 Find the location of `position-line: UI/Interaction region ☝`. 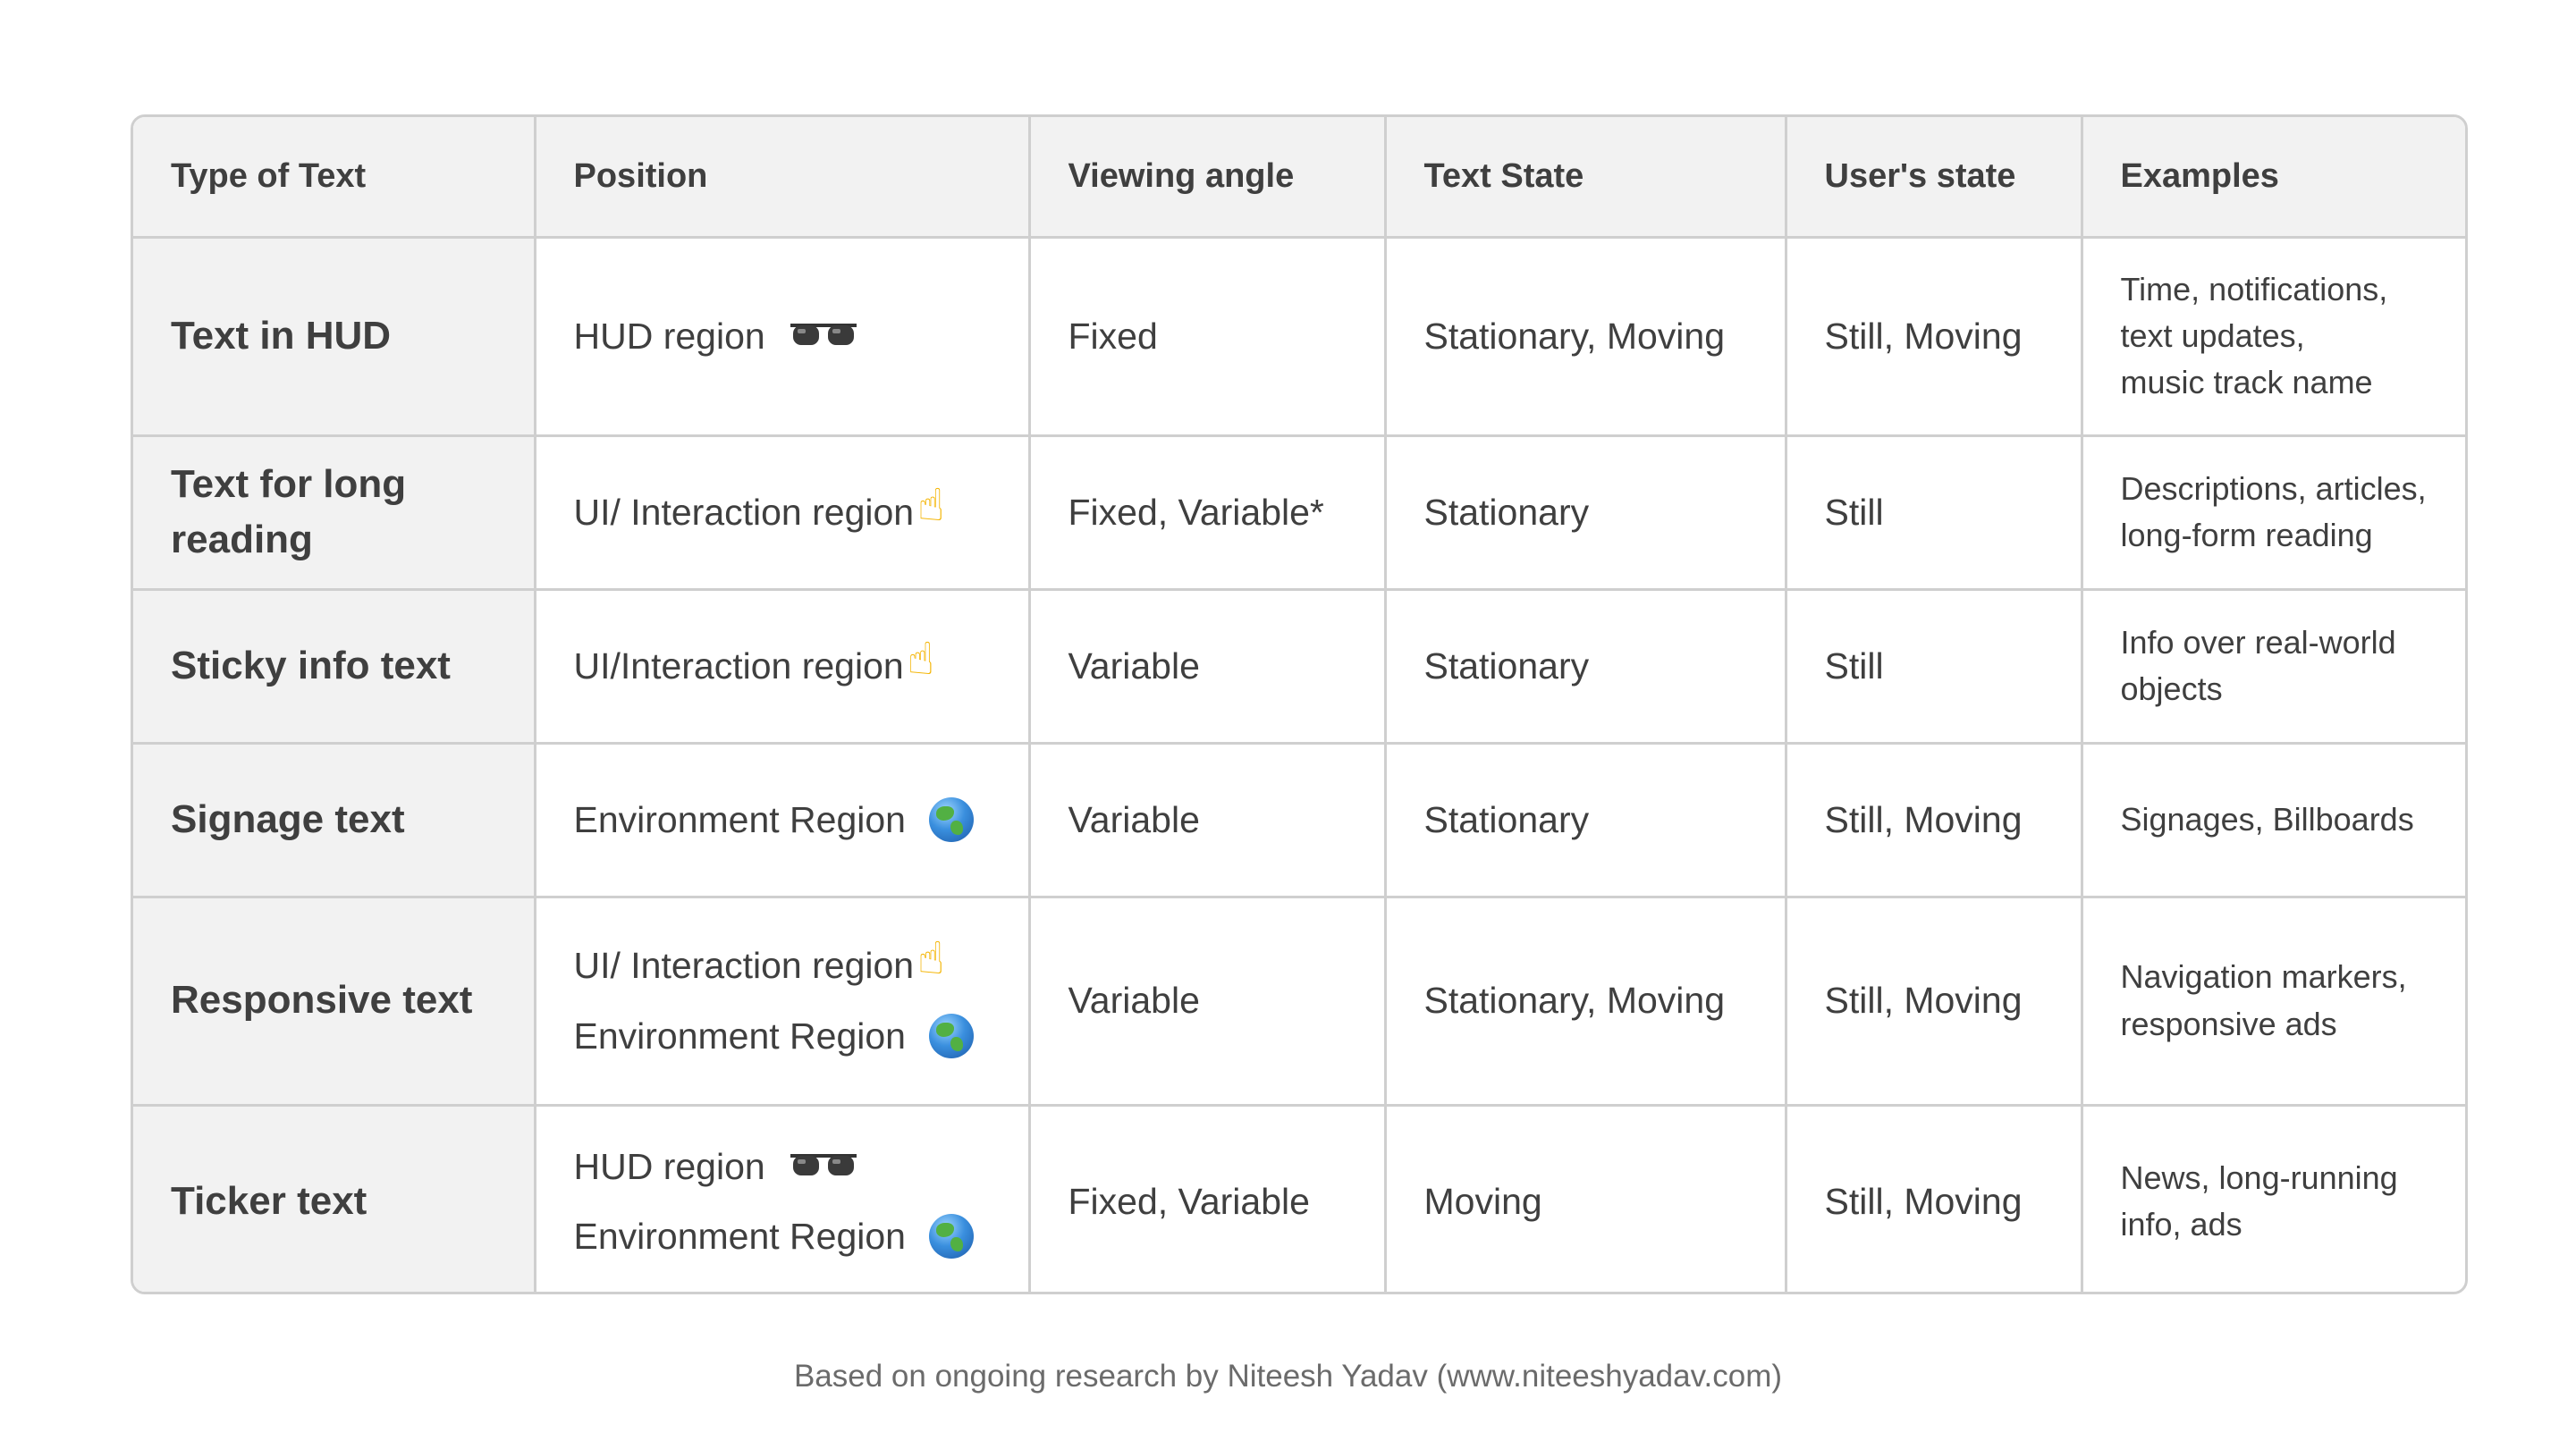

position-line: UI/Interaction region ☝ is located at coordinates (800, 664).